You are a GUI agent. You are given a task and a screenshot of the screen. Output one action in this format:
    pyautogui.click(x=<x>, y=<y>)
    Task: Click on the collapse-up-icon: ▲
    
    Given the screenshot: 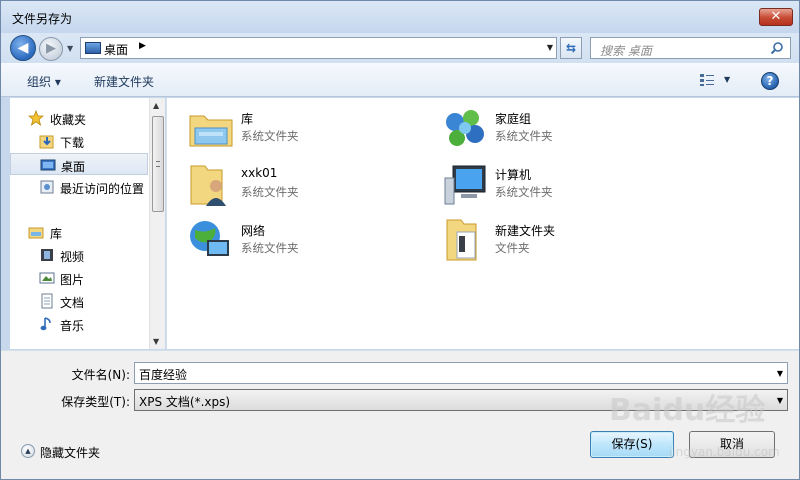 What is the action you would take?
    pyautogui.click(x=28, y=451)
    